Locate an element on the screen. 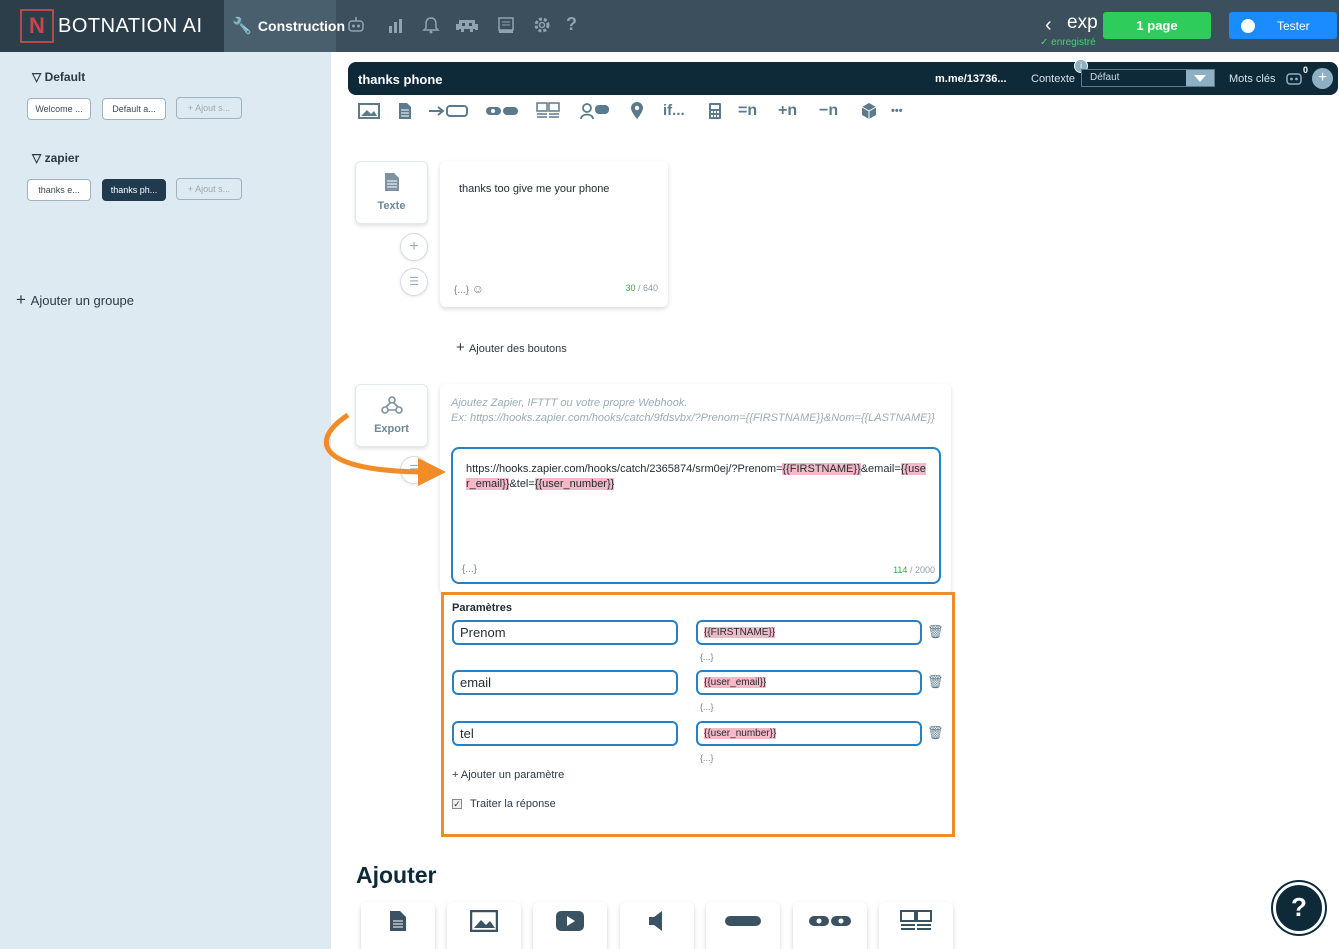 The image size is (1339, 949). add-video-tile is located at coordinates (570, 925).